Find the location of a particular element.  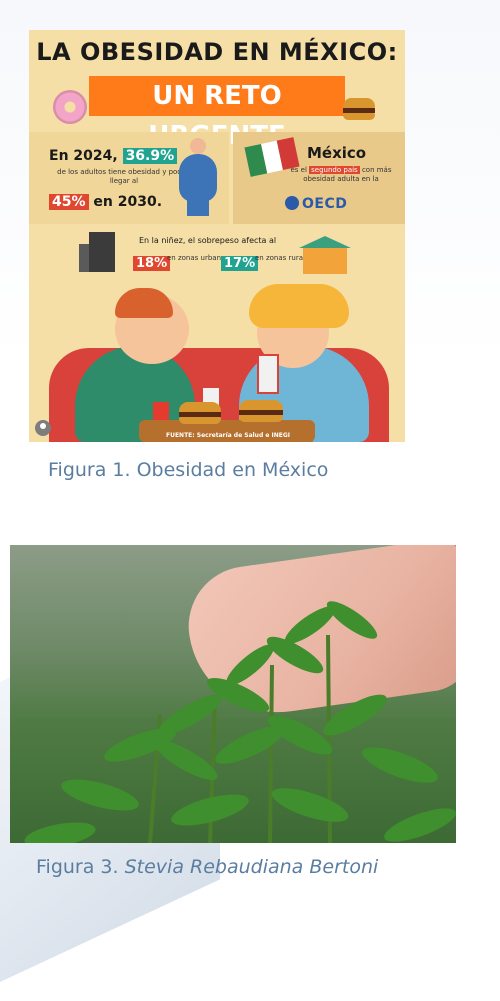

figure1-caption: Figura 1. Obesidad en México is located at coordinates (188, 470).